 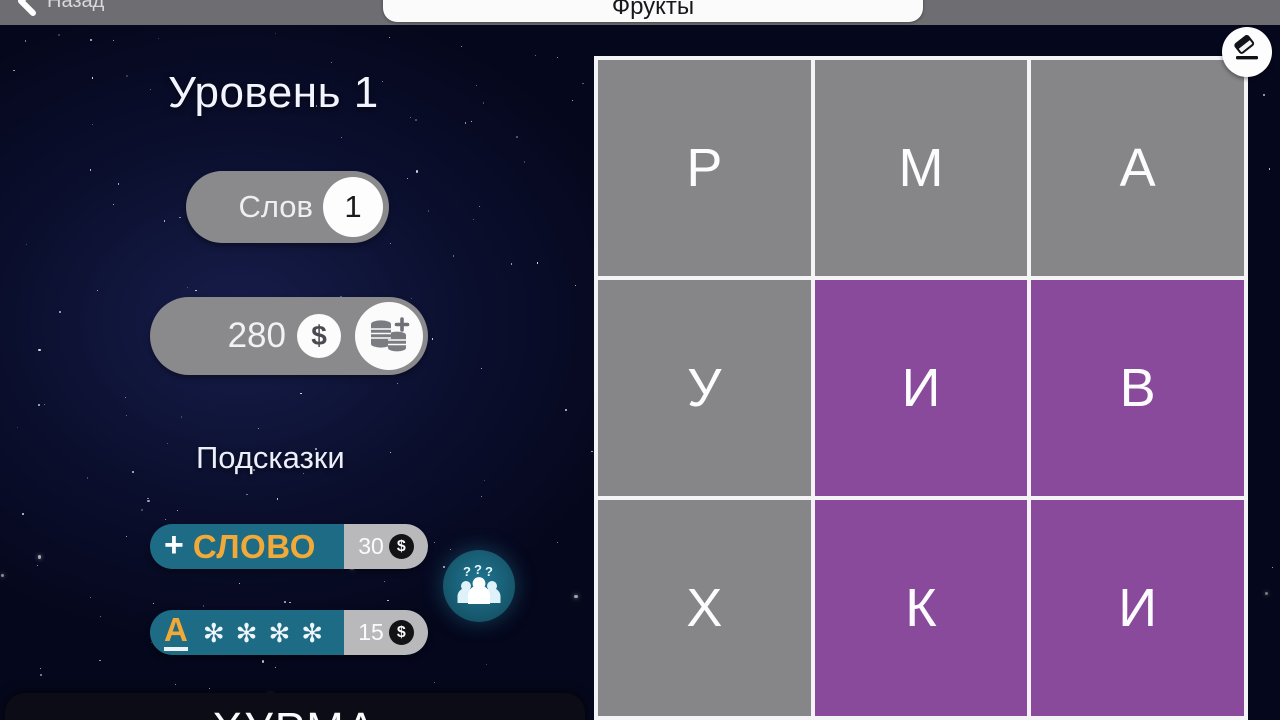 I want to click on people-question-icon: ? ? ?, so click(x=479, y=586).